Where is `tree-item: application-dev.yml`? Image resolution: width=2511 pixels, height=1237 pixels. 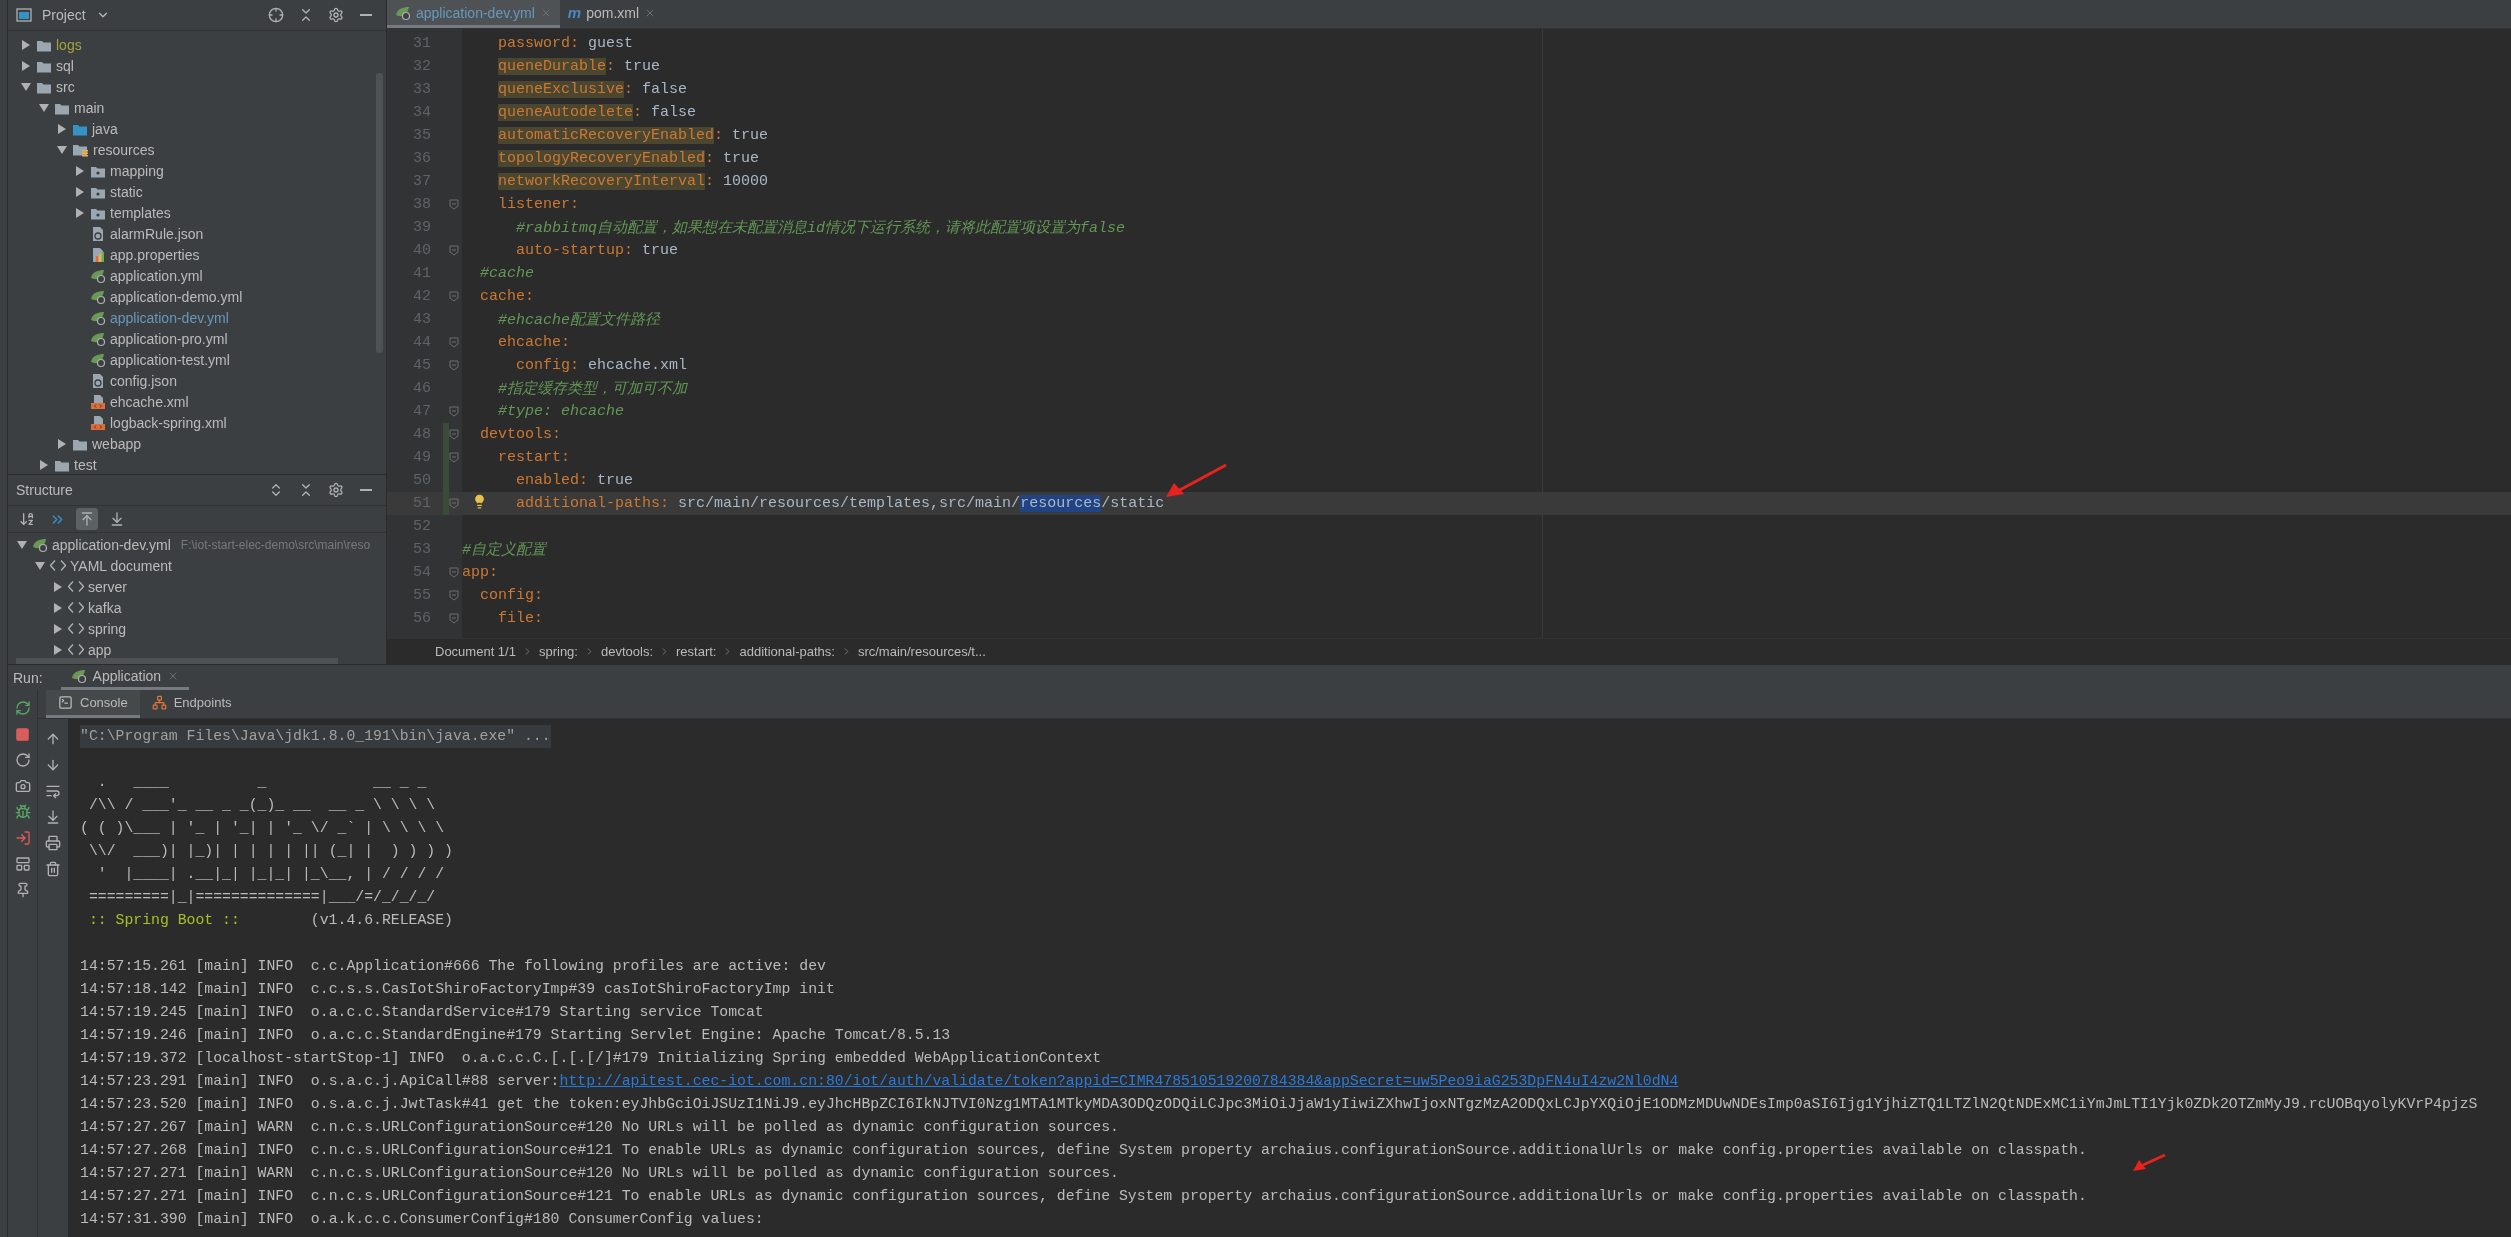 tree-item: application-dev.yml is located at coordinates (197, 317).